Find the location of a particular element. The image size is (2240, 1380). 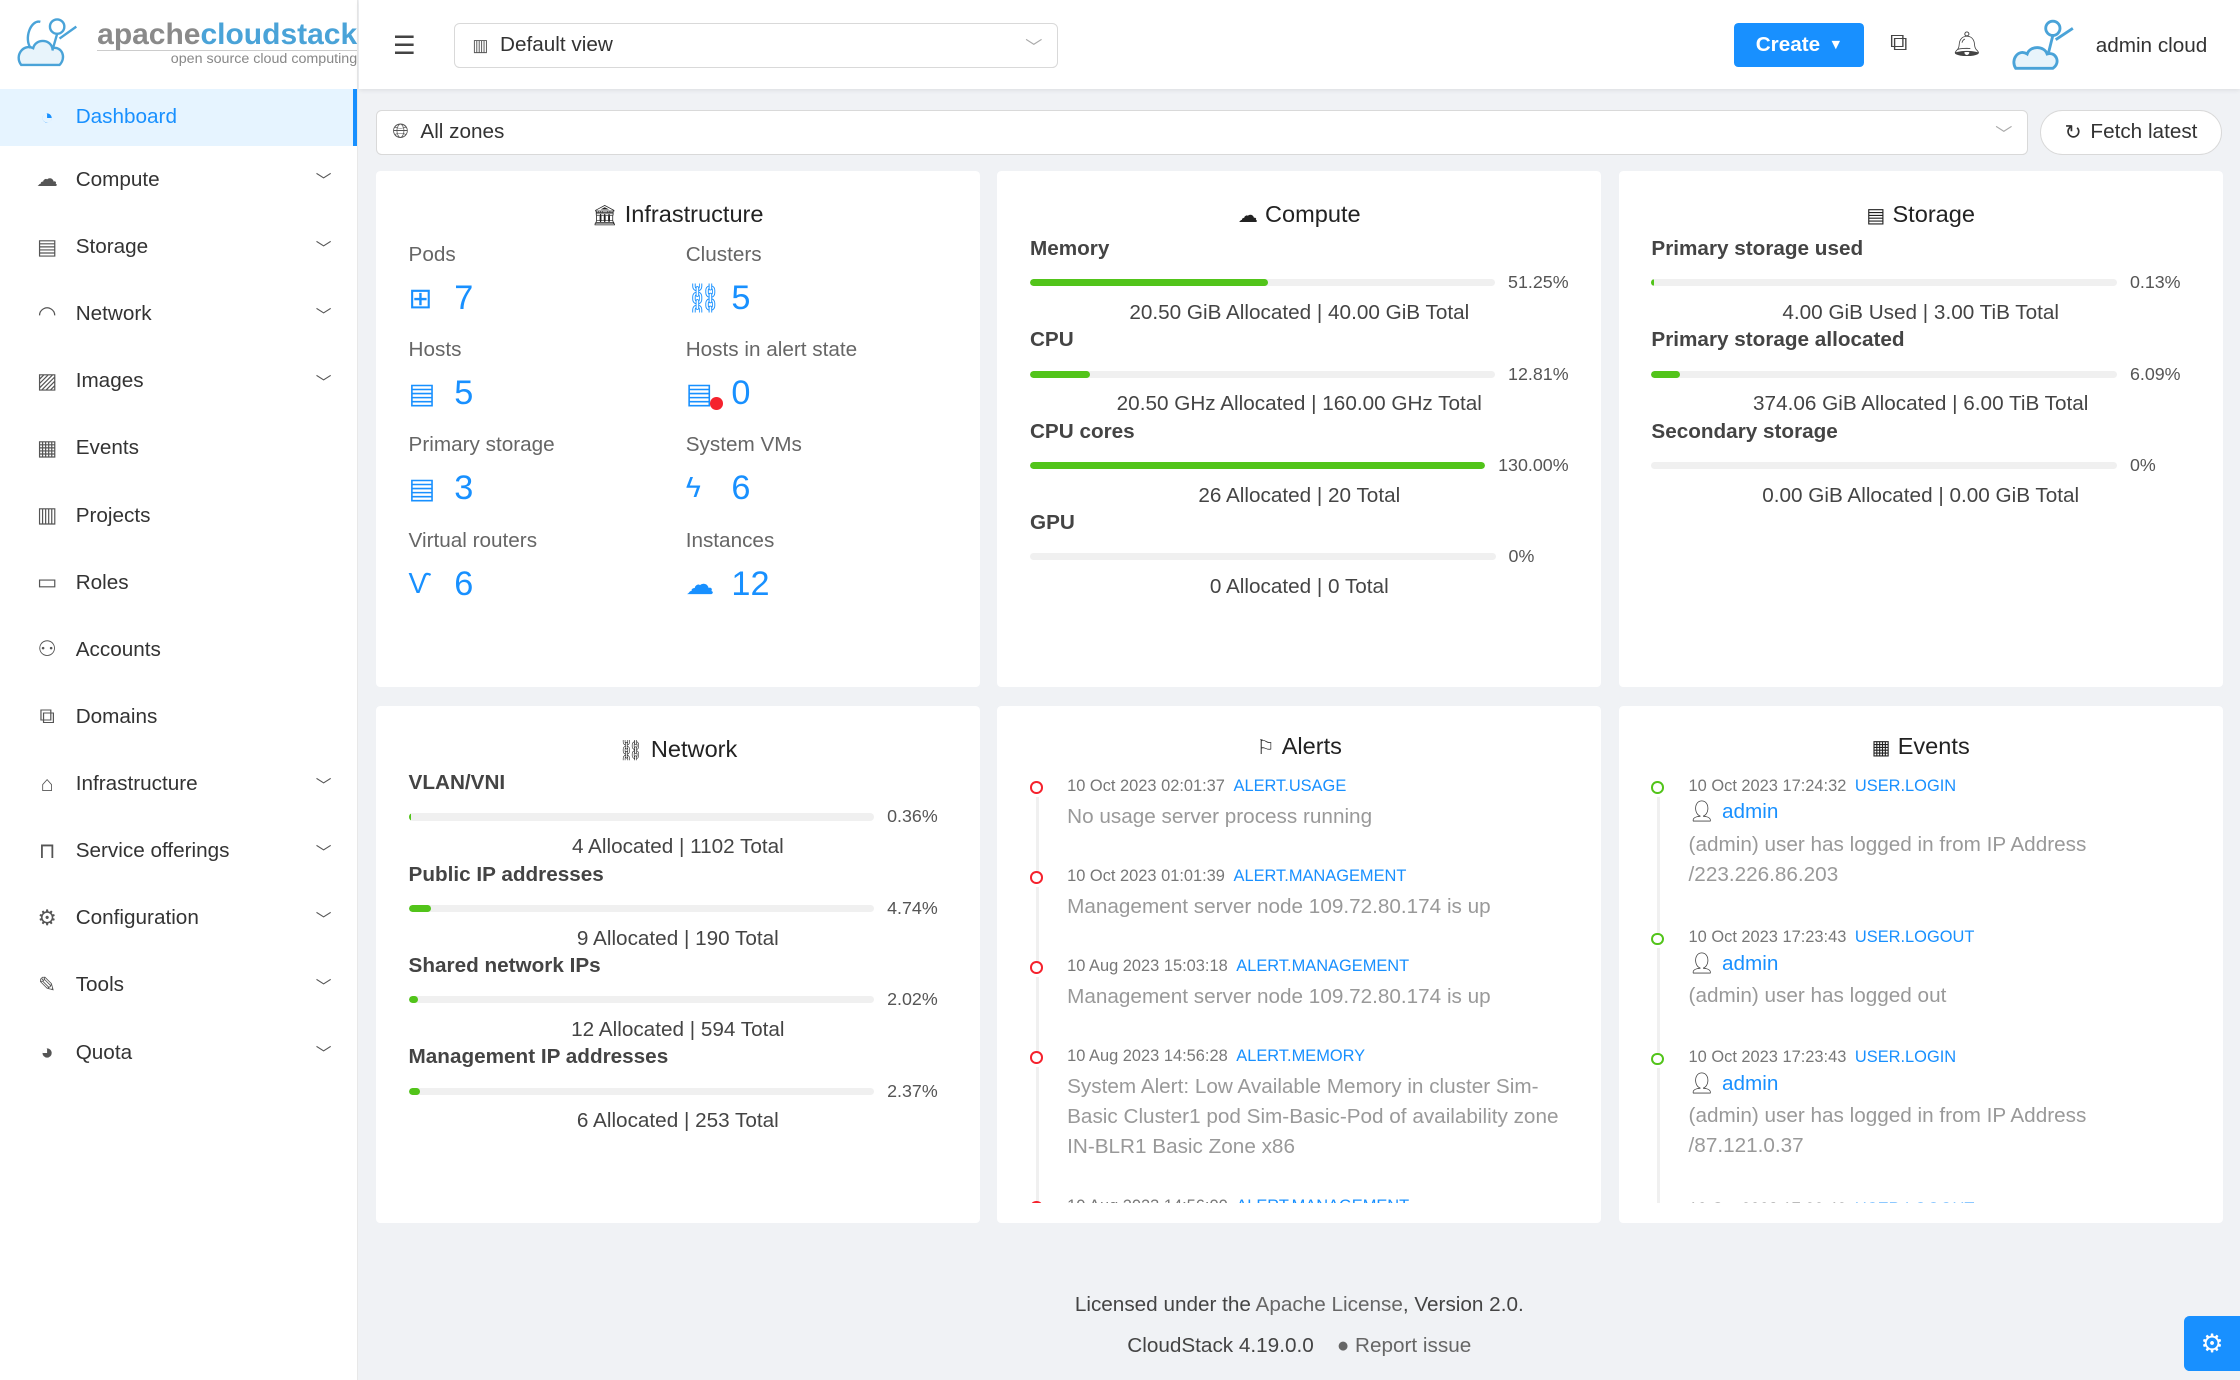

sidebar-item-network: ◠ Network ﹀ is located at coordinates (178, 314).